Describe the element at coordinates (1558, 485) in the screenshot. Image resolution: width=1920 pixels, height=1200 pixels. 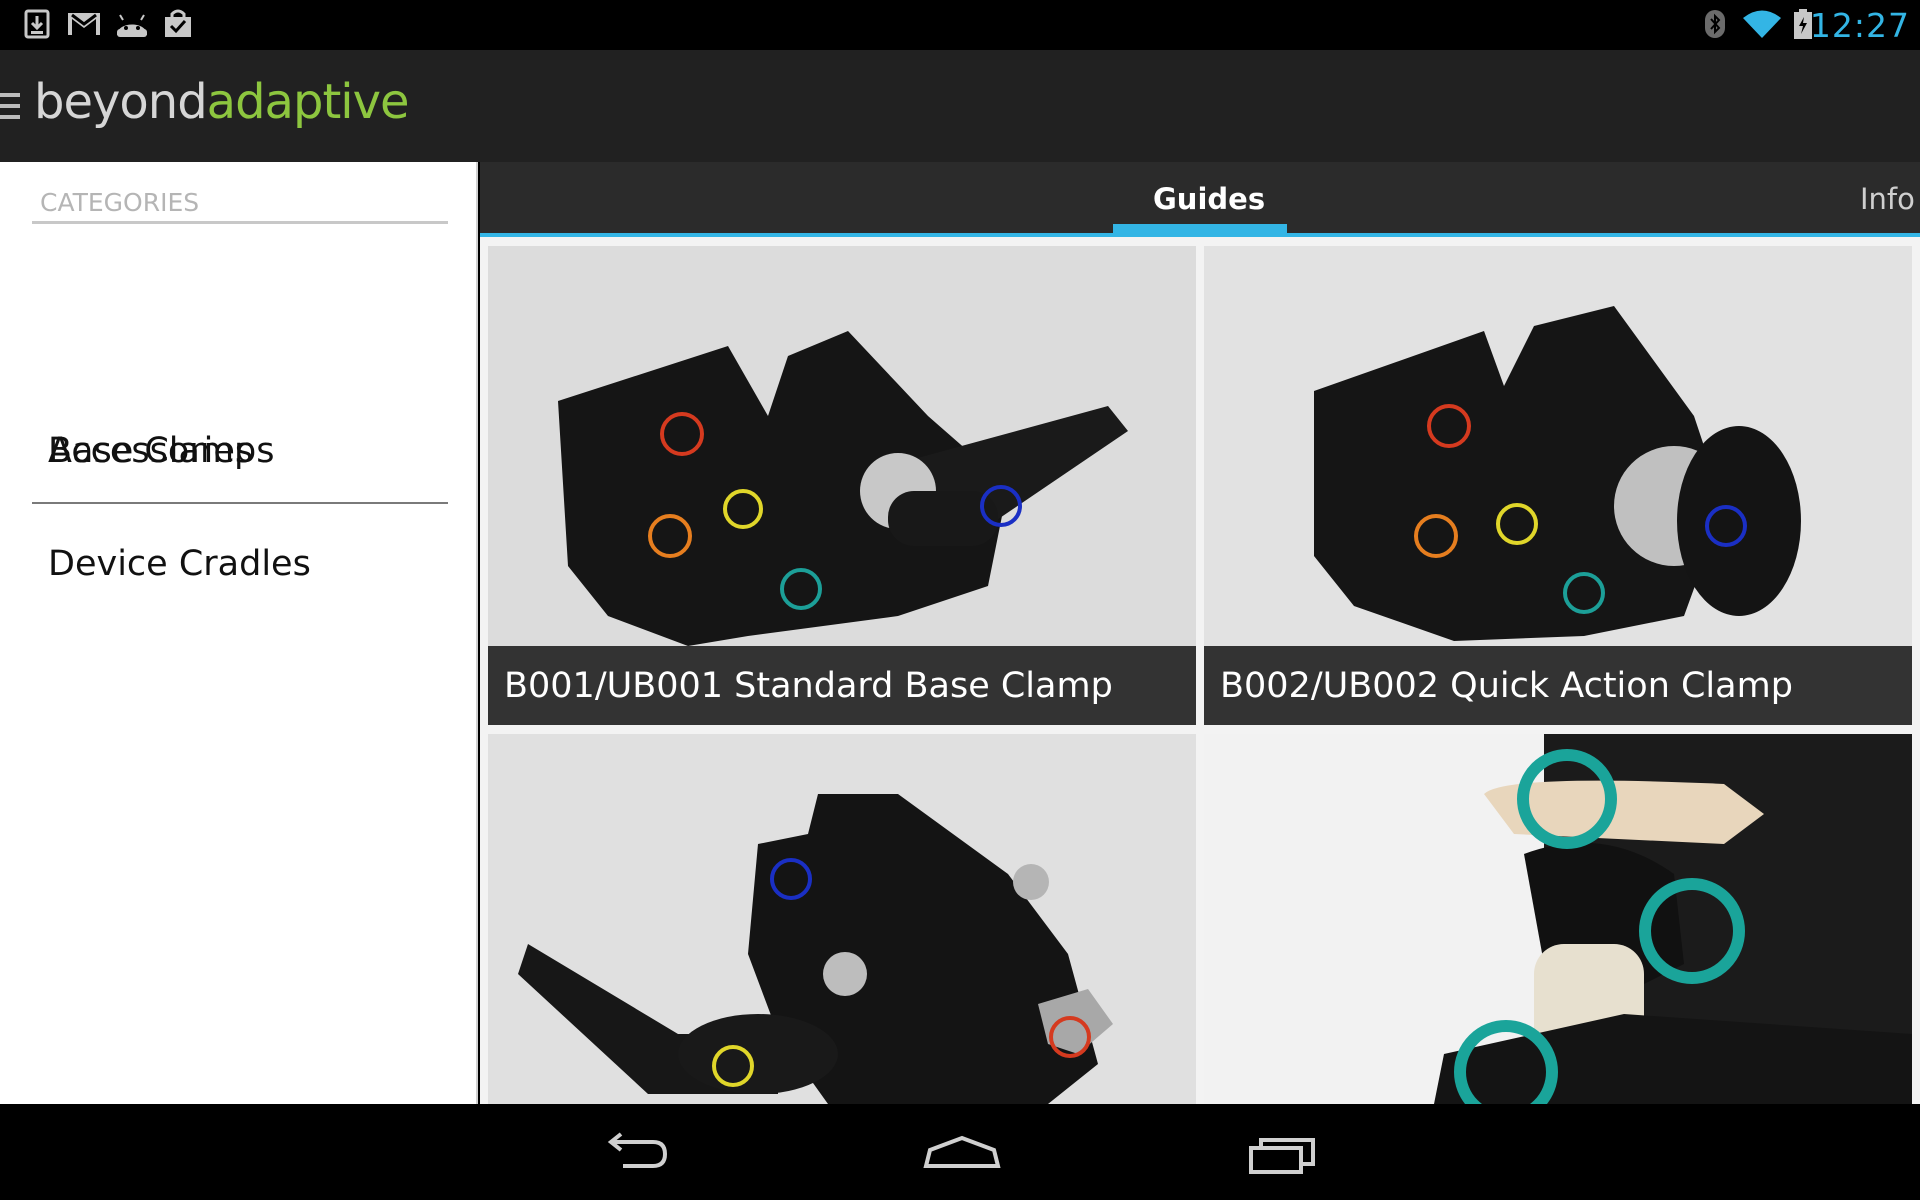
I see `guide-card-quick-action-clamp: B002/UB002 Quick Action Clamp` at that location.